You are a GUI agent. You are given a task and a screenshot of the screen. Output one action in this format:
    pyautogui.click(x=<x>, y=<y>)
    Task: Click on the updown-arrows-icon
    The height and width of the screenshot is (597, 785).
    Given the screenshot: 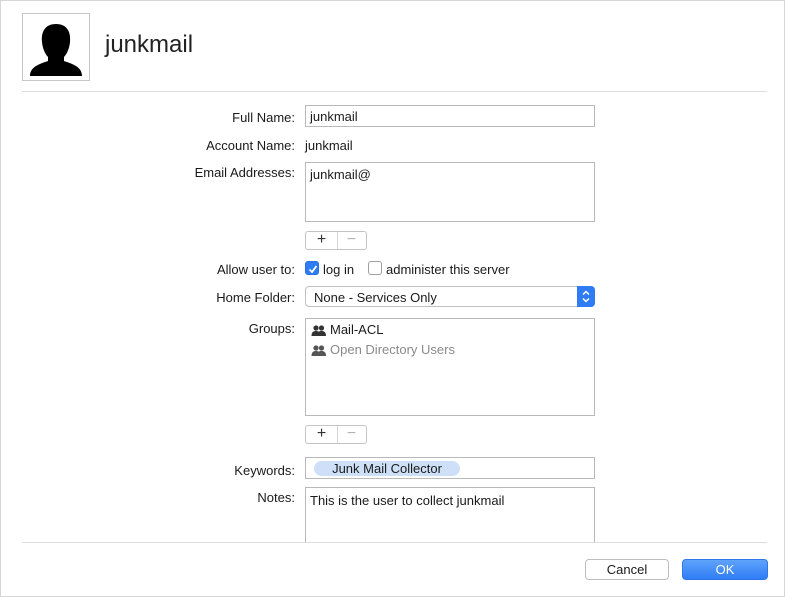 What is the action you would take?
    pyautogui.click(x=586, y=296)
    